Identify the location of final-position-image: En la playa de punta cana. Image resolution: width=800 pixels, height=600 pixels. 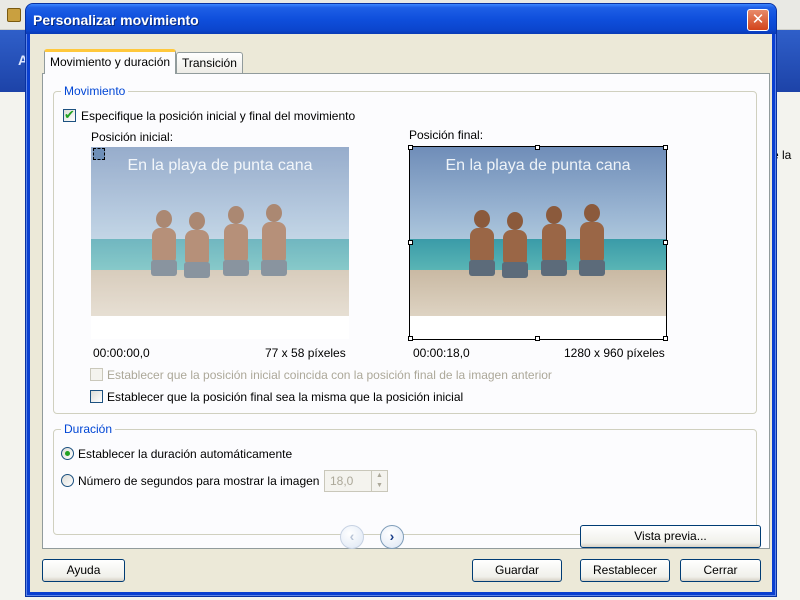
(538, 243).